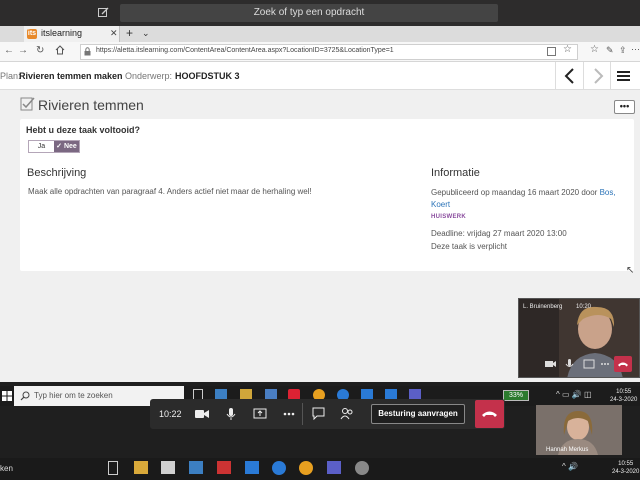  What do you see at coordinates (129, 33) in the screenshot?
I see `new-tab-icon: +` at bounding box center [129, 33].